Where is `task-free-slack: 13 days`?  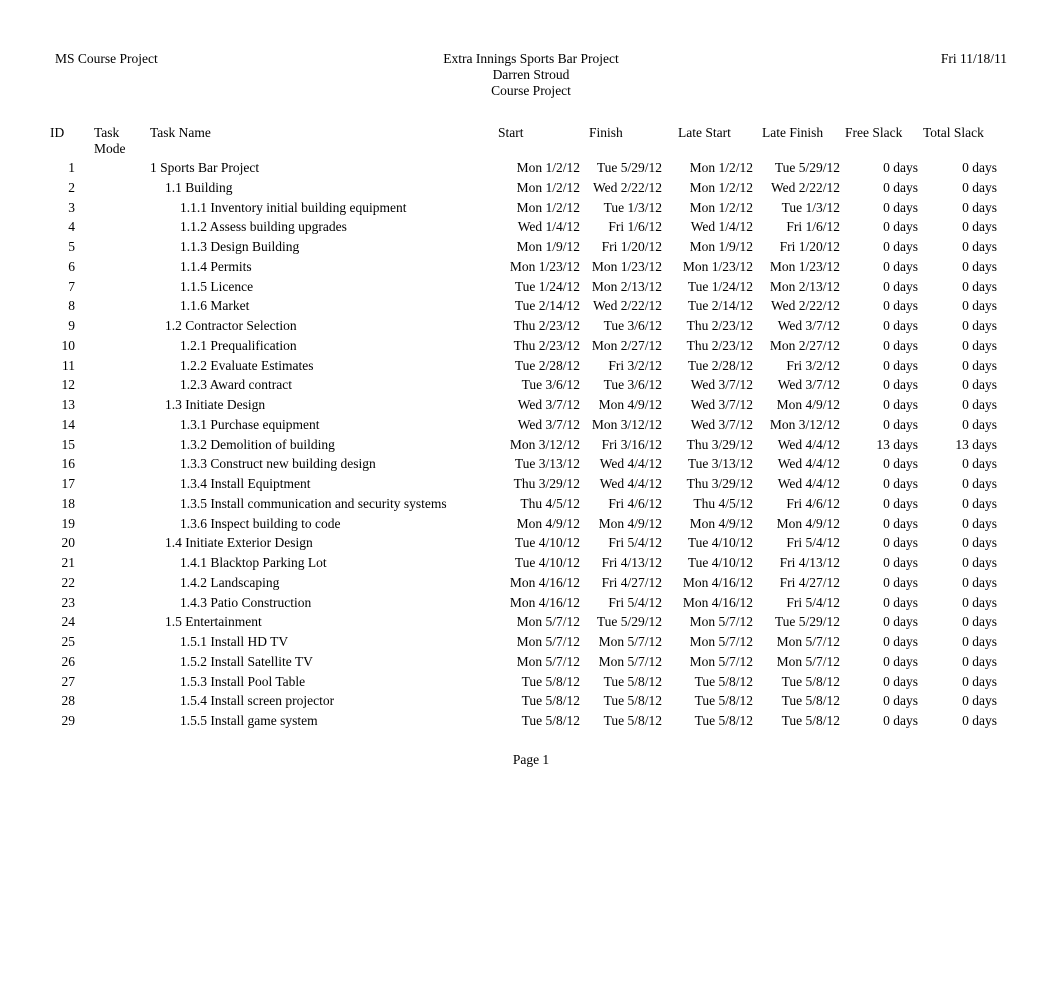 task-free-slack: 13 days is located at coordinates (897, 444).